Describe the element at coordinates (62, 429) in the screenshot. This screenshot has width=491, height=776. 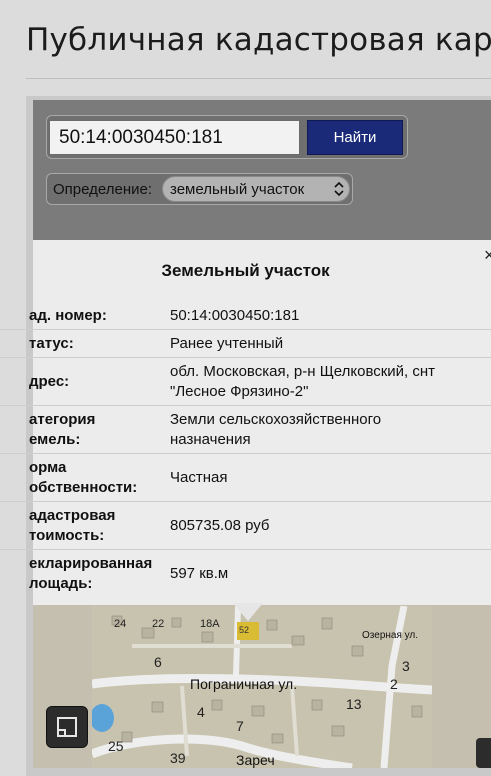
I see `row-key: атегория емель:` at that location.